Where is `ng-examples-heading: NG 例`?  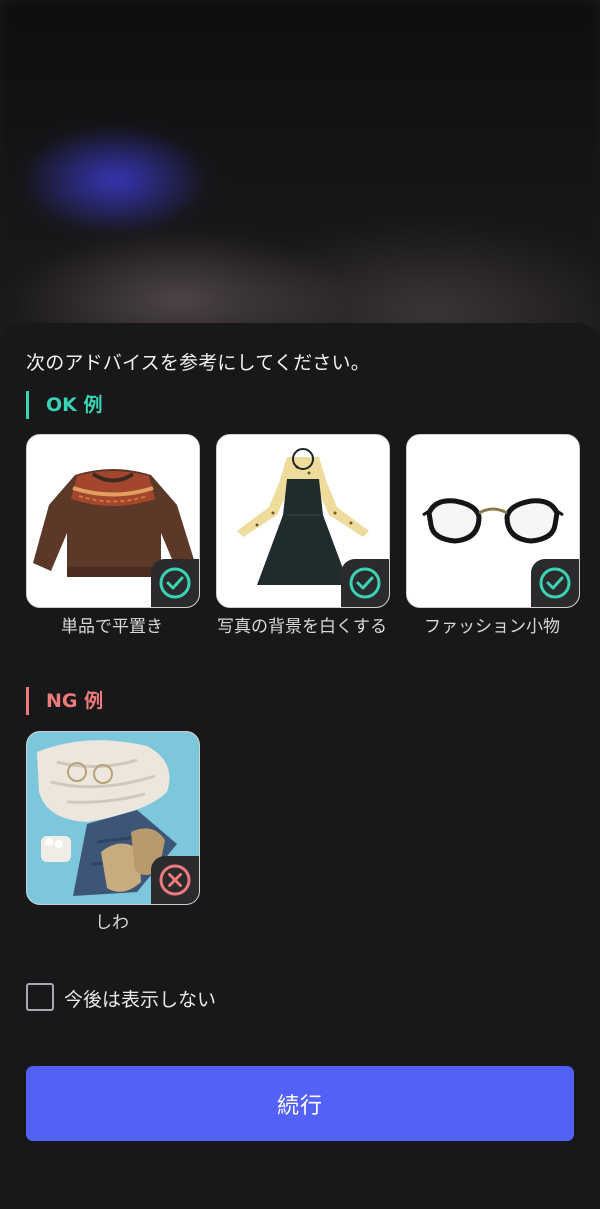
ng-examples-heading: NG 例 is located at coordinates (64, 701).